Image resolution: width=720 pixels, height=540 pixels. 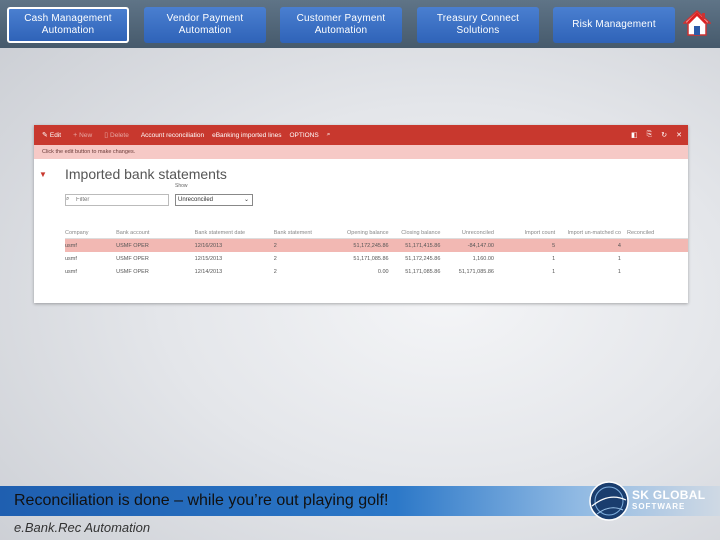 I want to click on delete-button: ▯ Delete, so click(x=116, y=135).